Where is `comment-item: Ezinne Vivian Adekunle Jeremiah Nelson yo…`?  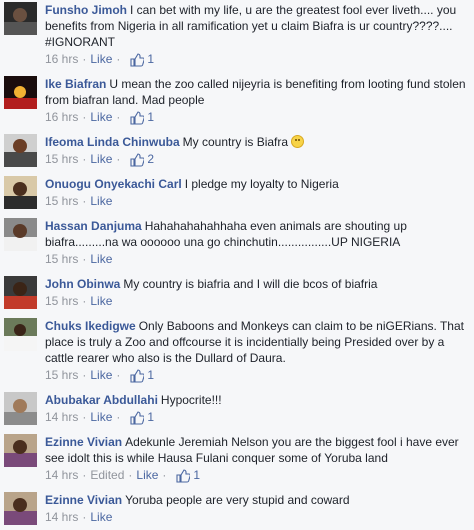 comment-item: Ezinne Vivian Adekunle Jeremiah Nelson yo… is located at coordinates (236, 458).